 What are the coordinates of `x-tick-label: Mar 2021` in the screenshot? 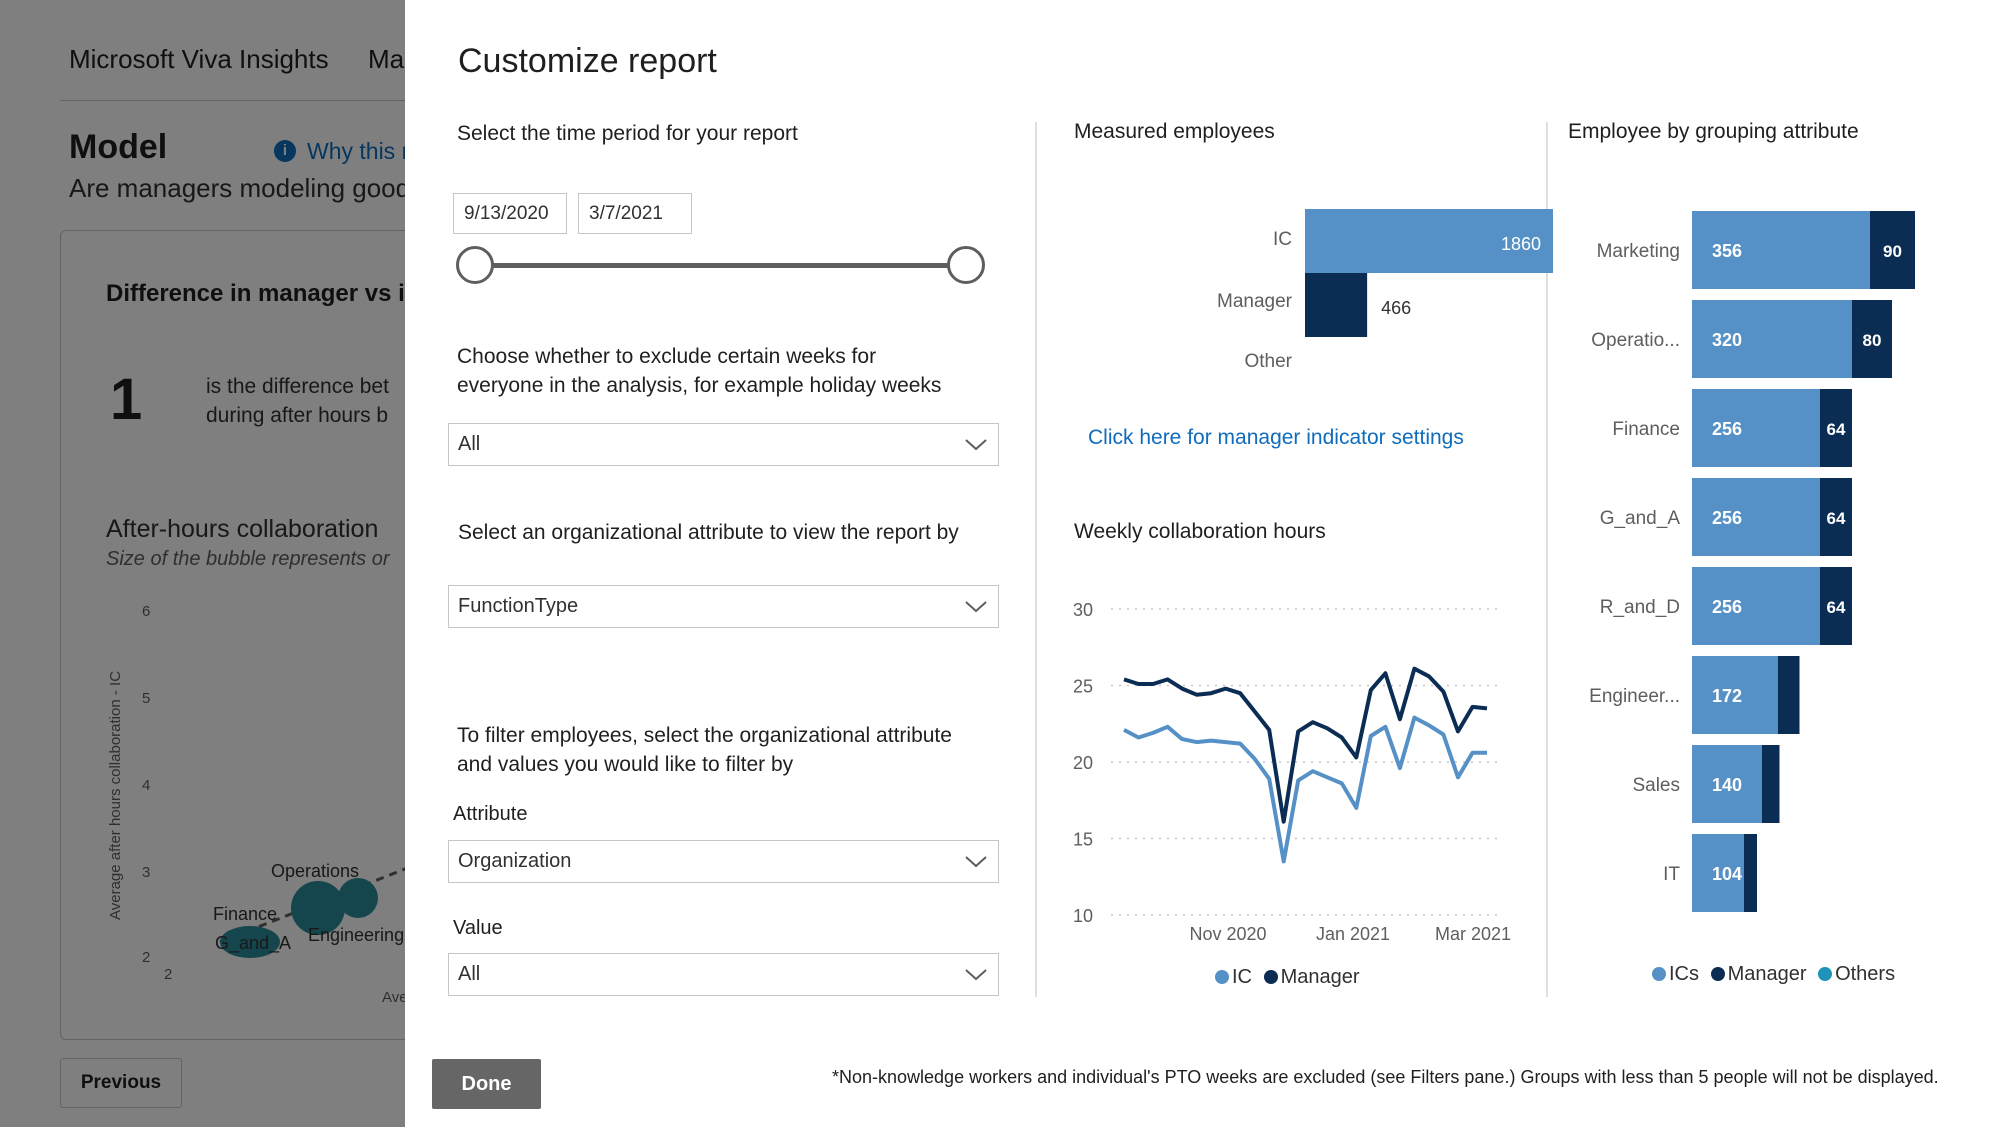 It's located at (1473, 934).